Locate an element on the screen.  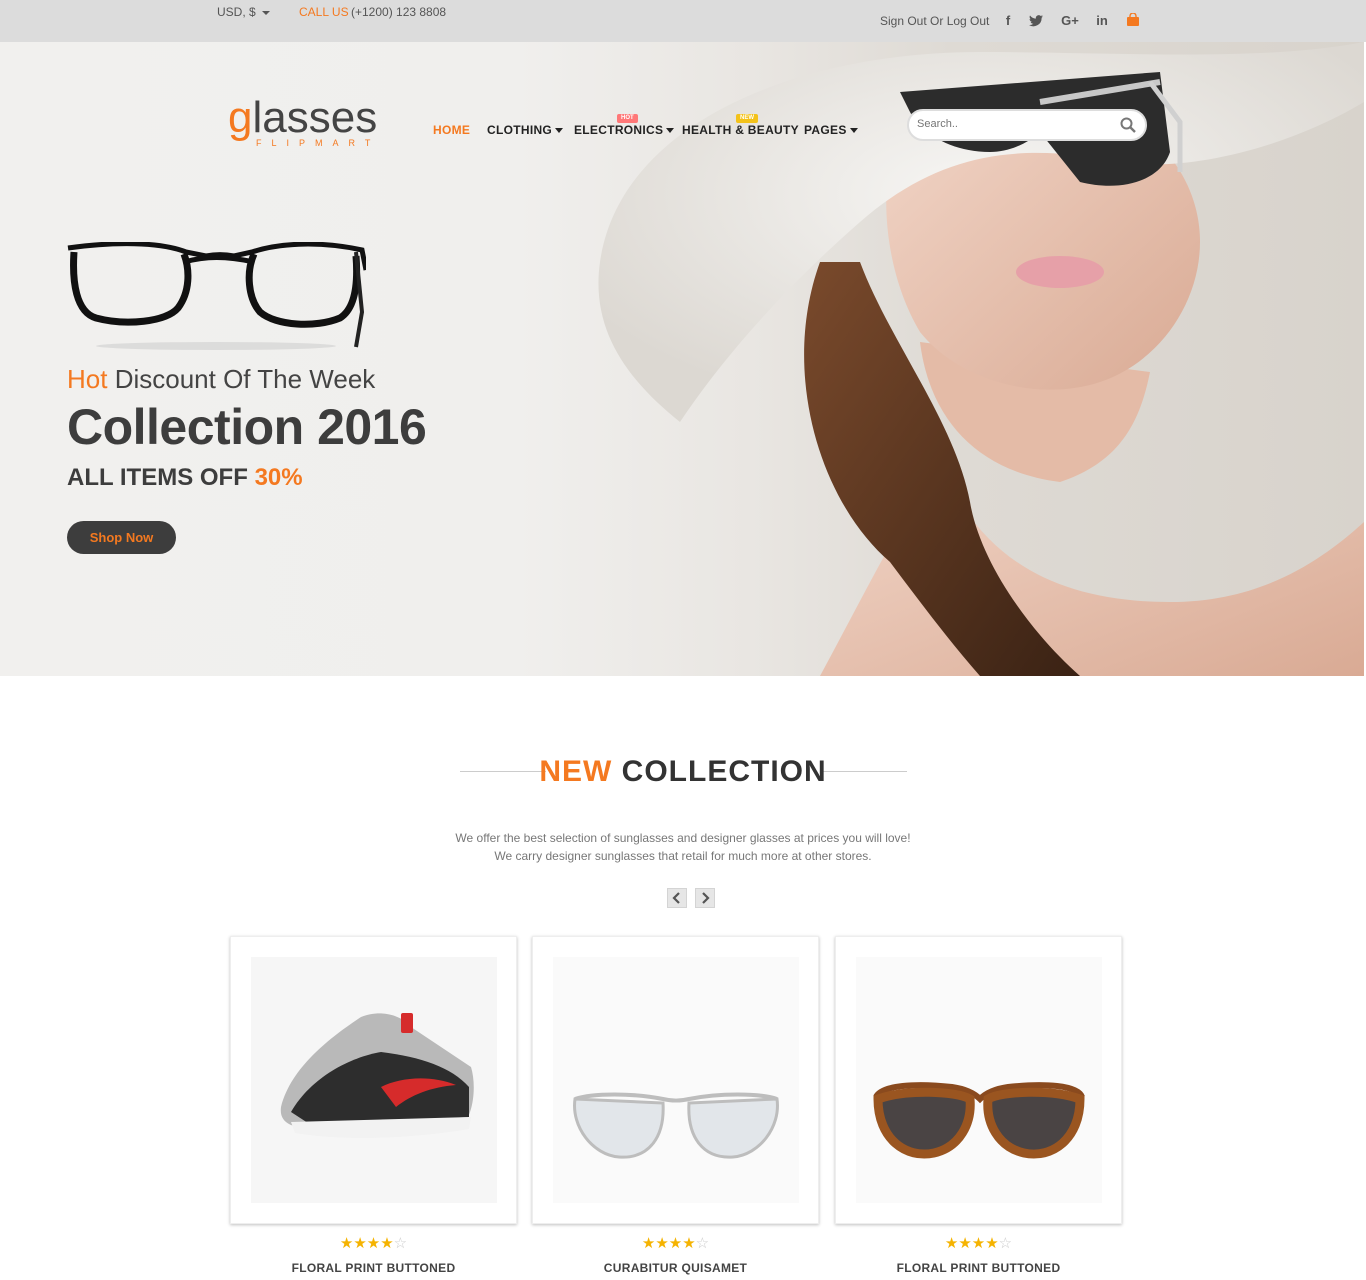
cart-icon is located at coordinates (1133, 19).